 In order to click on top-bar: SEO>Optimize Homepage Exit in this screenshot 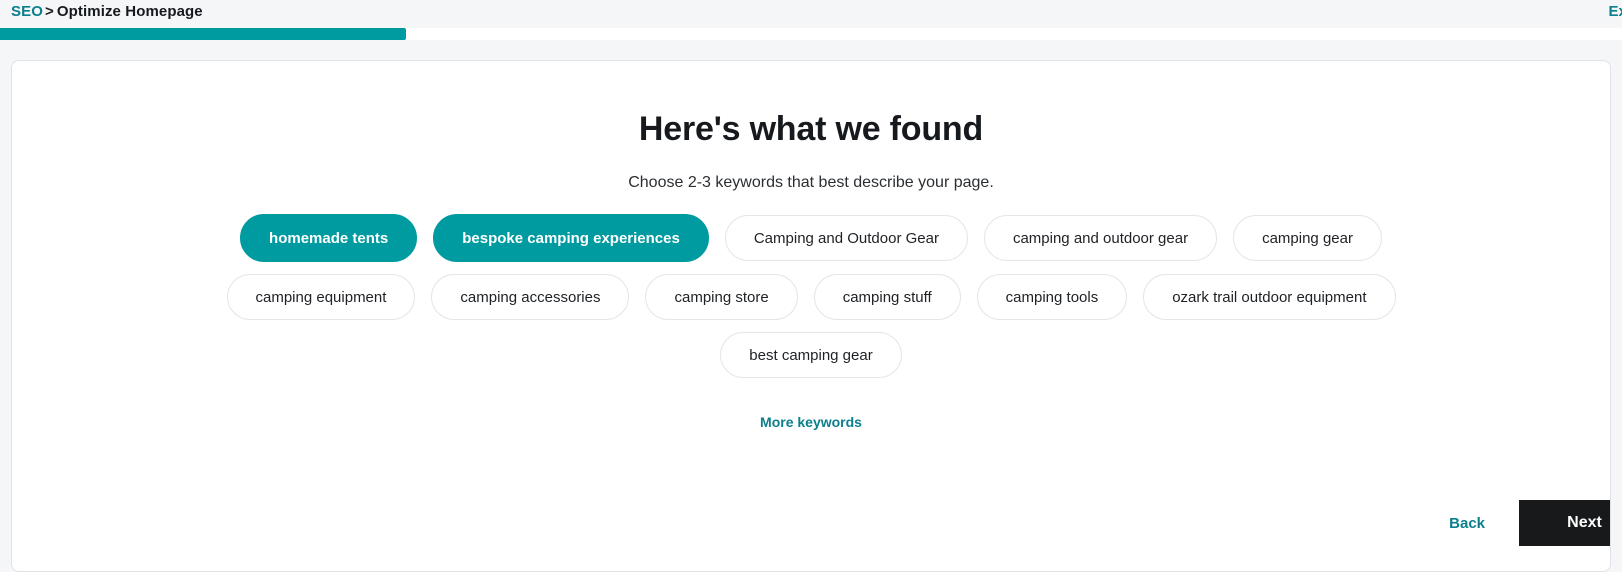, I will do `click(811, 14)`.